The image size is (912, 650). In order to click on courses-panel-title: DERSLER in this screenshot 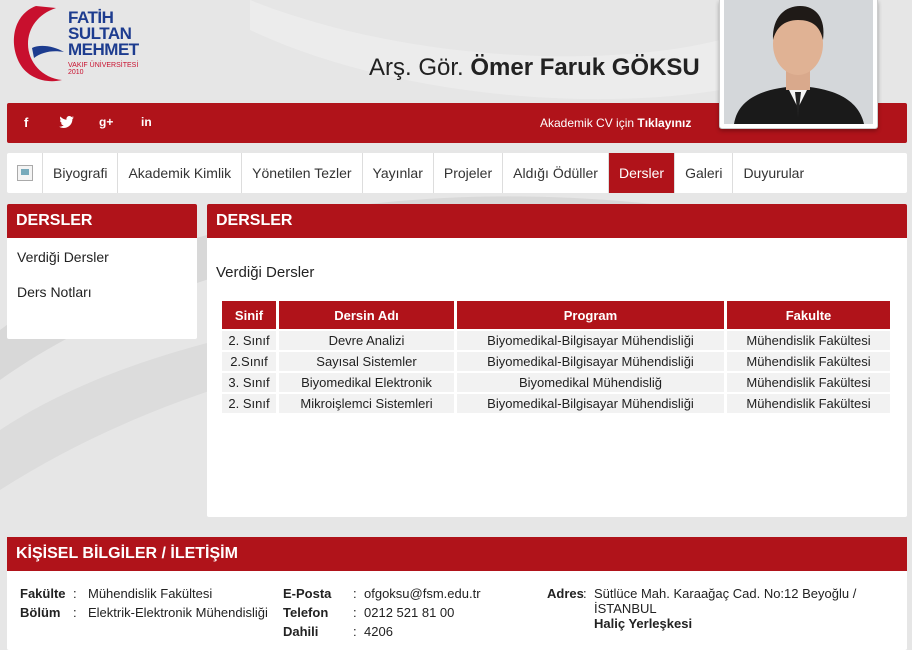, I will do `click(557, 221)`.